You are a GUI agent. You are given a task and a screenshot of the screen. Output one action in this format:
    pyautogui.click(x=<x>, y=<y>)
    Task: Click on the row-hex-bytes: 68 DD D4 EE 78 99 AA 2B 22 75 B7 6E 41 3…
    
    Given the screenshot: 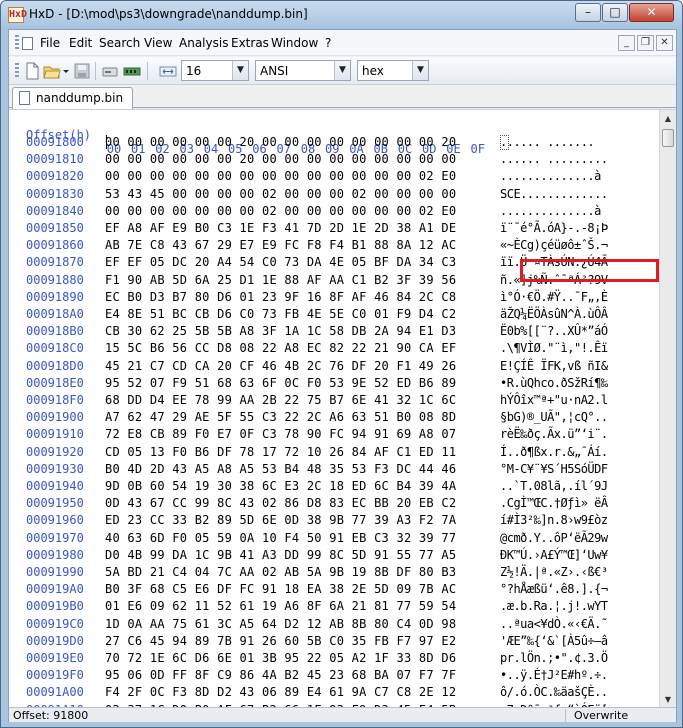 What is the action you would take?
    pyautogui.click(x=280, y=400)
    